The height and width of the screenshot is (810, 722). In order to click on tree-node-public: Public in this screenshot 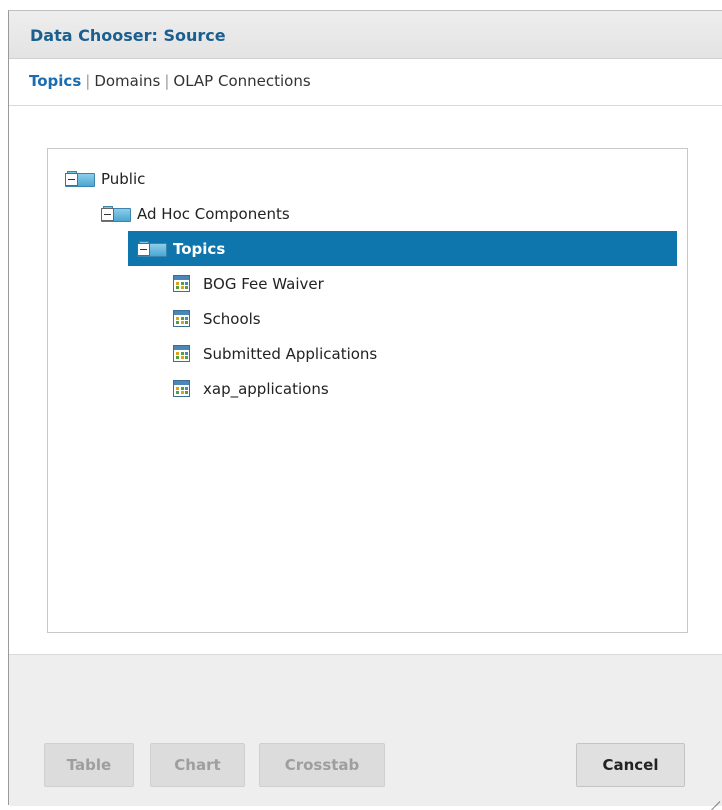, I will do `click(105, 178)`.